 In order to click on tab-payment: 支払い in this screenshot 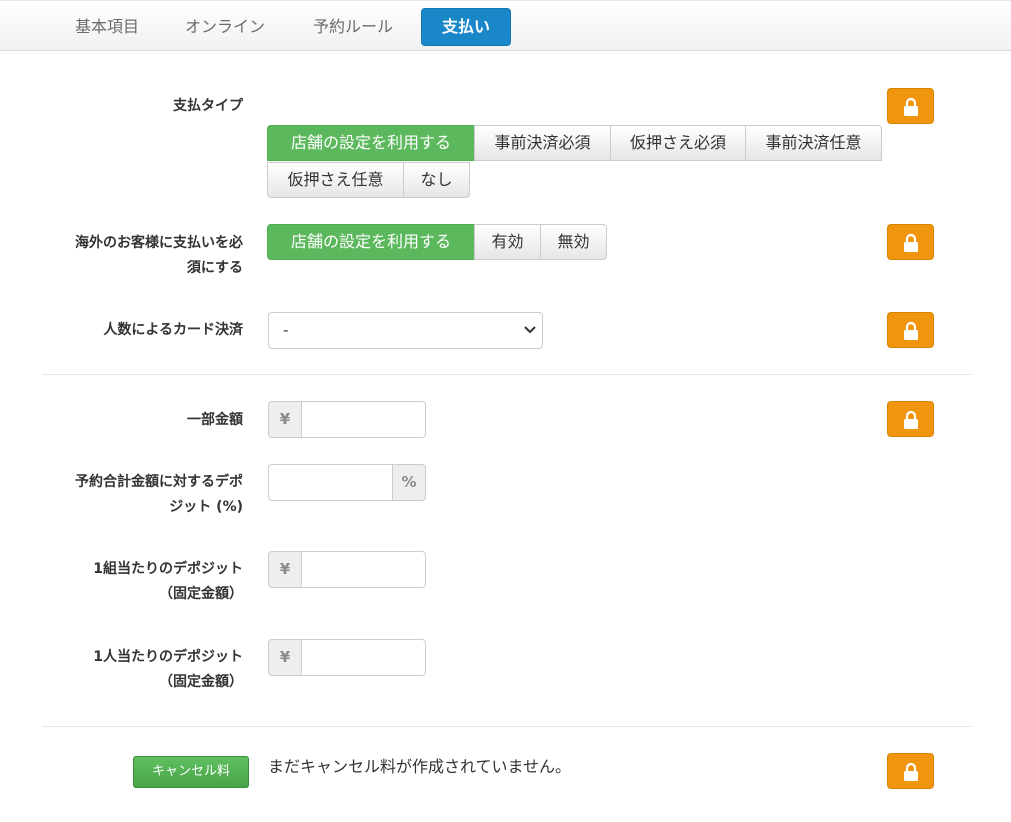, I will do `click(466, 27)`.